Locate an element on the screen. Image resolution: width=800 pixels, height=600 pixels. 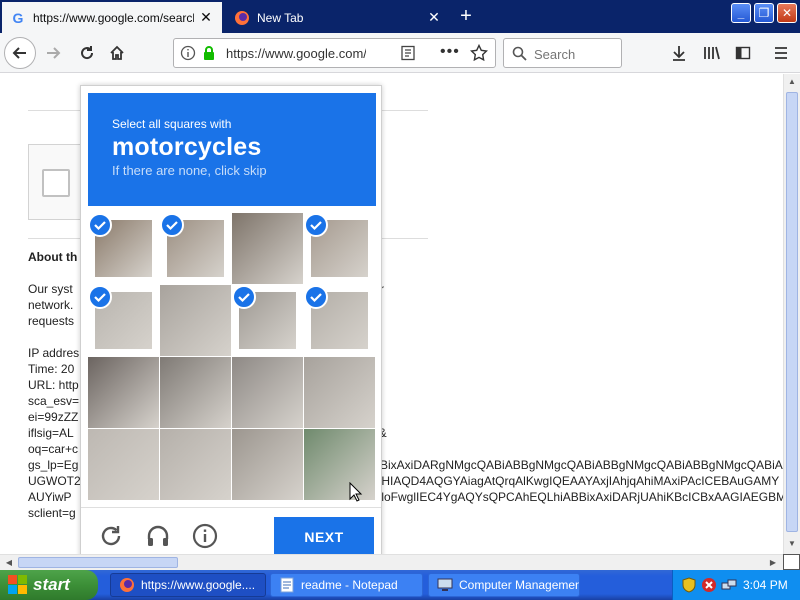
scrollbar-corner is located at coordinates (791, 562).